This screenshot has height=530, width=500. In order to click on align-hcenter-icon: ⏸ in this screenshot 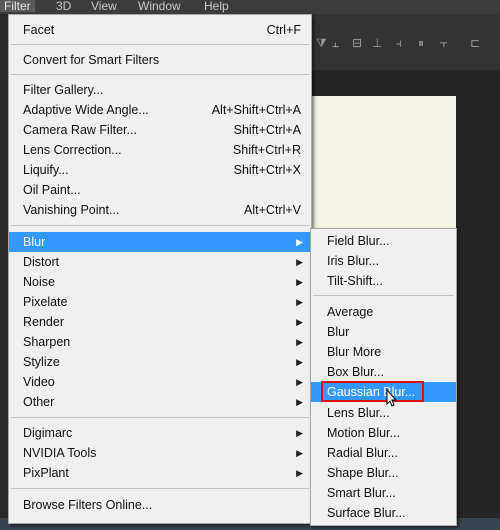, I will do `click(421, 43)`.